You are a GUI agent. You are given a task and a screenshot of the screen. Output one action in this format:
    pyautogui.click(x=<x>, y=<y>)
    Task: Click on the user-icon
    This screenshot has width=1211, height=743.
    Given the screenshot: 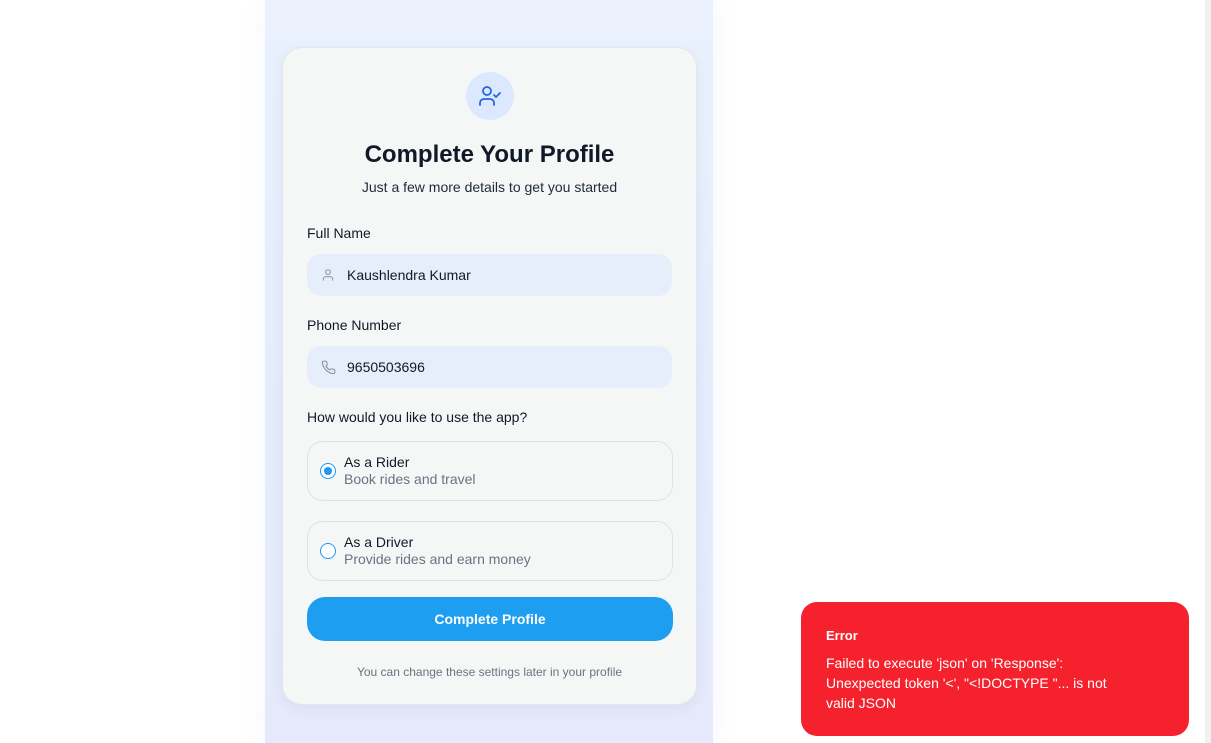 What is the action you would take?
    pyautogui.click(x=327, y=275)
    